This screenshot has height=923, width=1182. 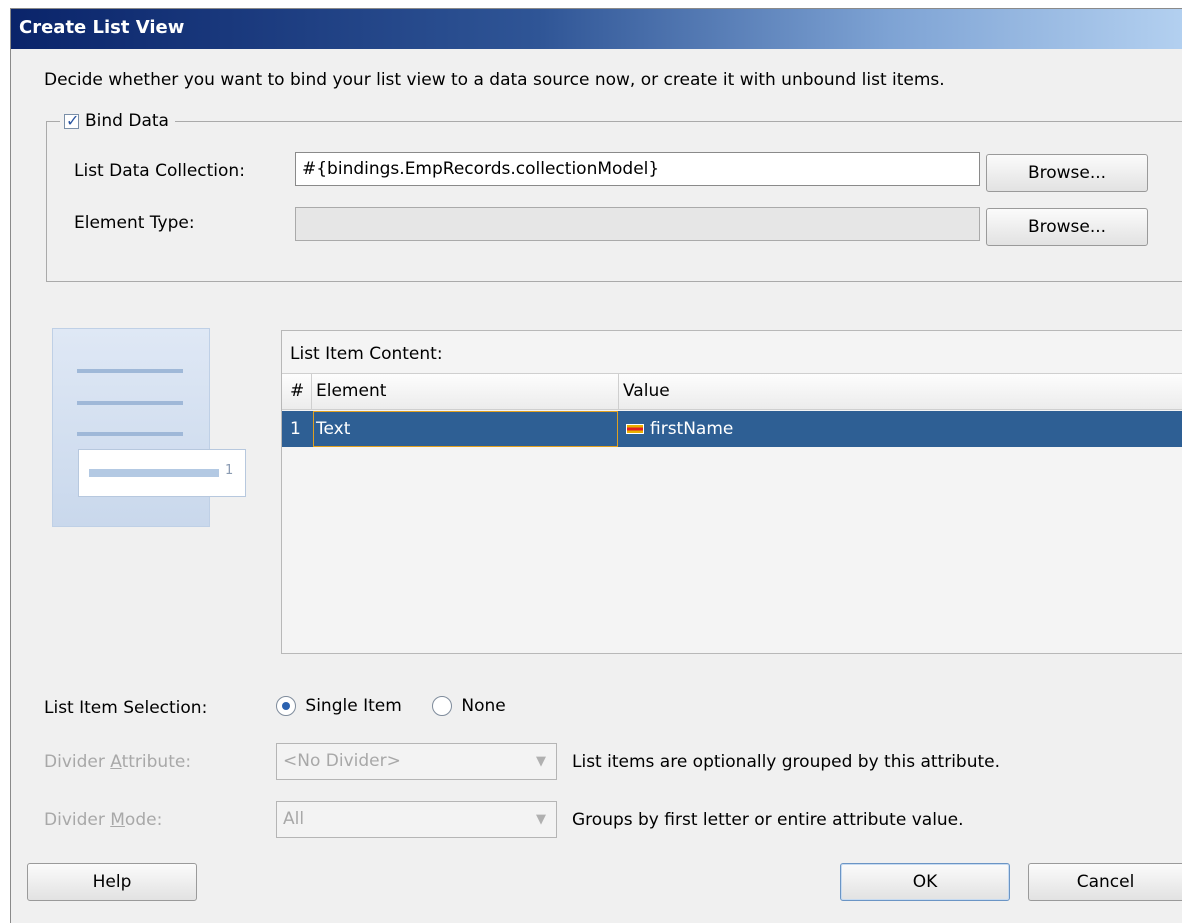 I want to click on help-button: Help, so click(x=112, y=882).